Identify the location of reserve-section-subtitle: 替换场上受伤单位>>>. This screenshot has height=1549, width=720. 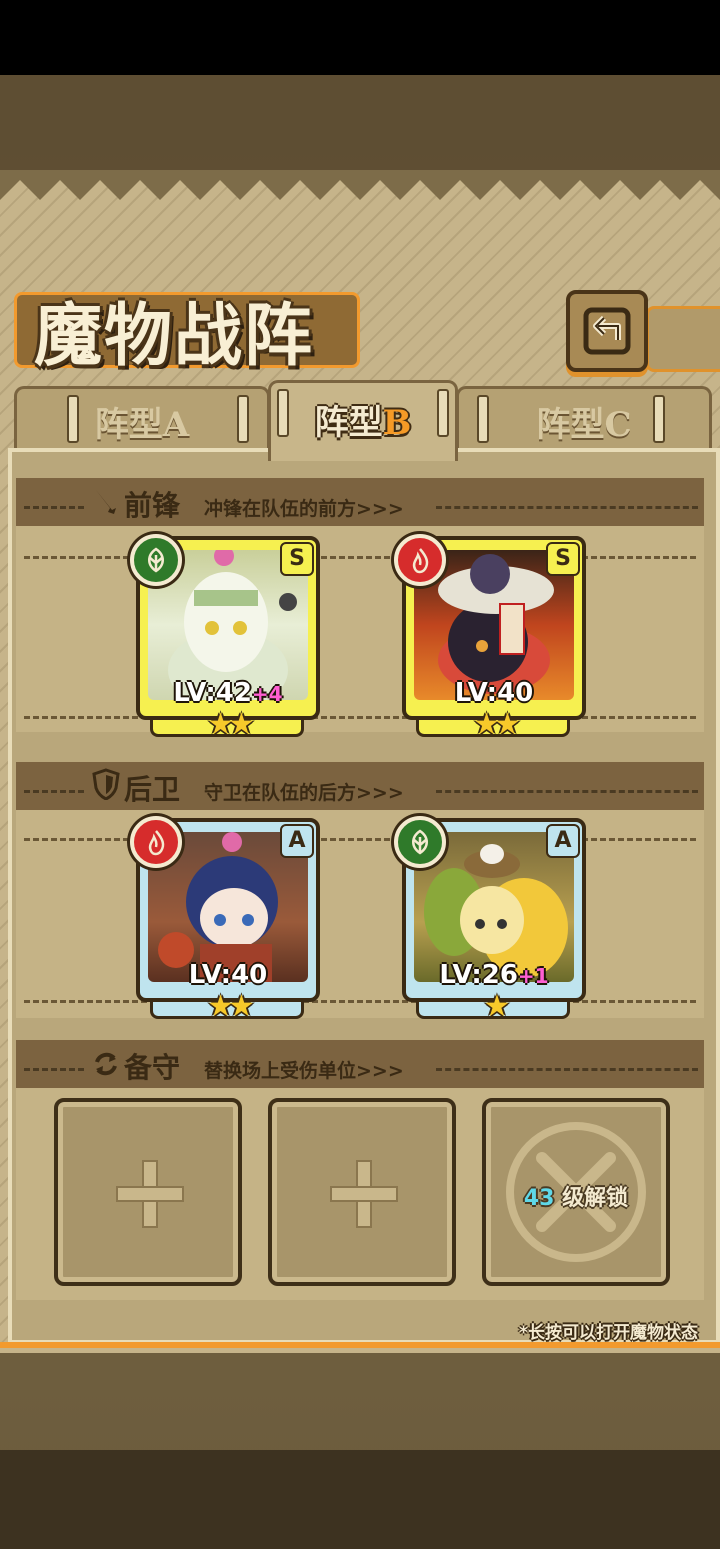
(304, 1071).